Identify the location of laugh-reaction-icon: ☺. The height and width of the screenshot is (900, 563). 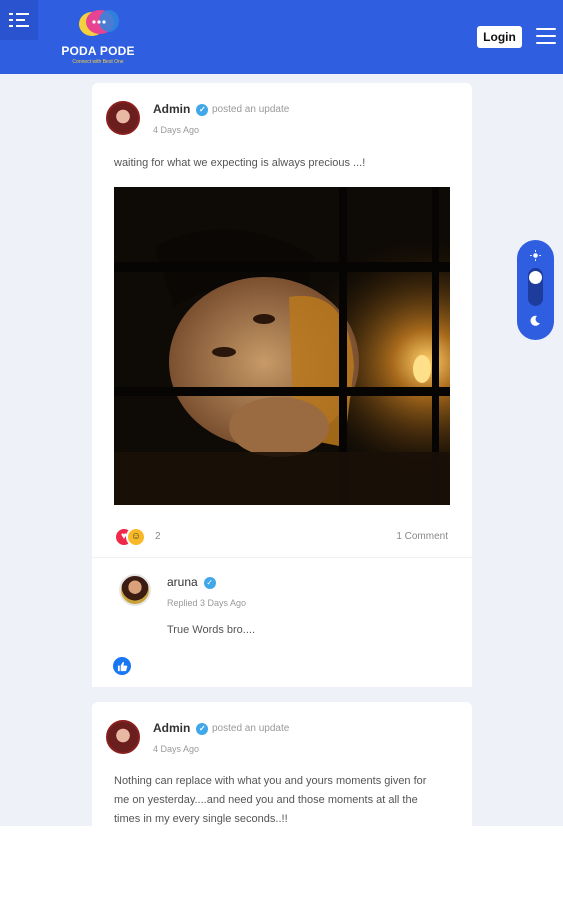
(136, 537).